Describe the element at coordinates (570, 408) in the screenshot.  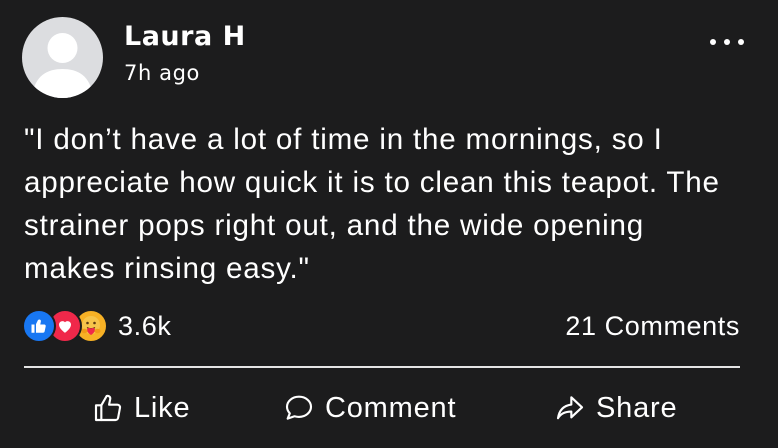
I see `share-arrow-icon` at that location.